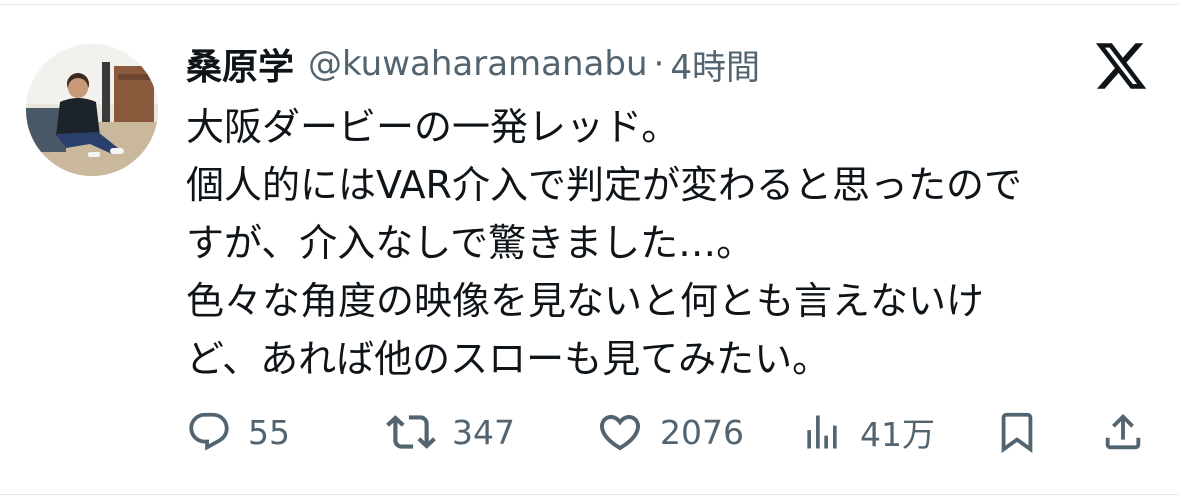 The image size is (1179, 499). What do you see at coordinates (483, 432) in the screenshot?
I see `retweet-count: 347` at bounding box center [483, 432].